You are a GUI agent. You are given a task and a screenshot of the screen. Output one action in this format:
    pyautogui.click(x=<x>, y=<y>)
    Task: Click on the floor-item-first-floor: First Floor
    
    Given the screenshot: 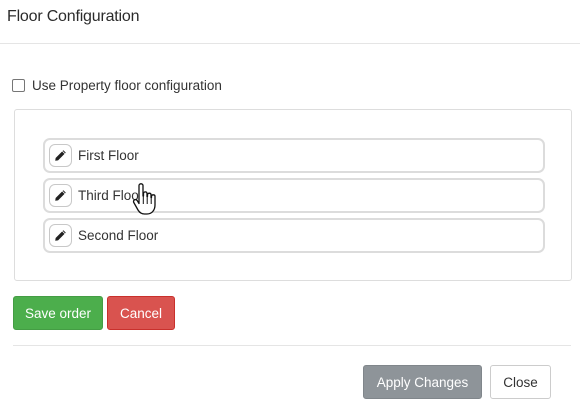 What is the action you would take?
    pyautogui.click(x=294, y=155)
    